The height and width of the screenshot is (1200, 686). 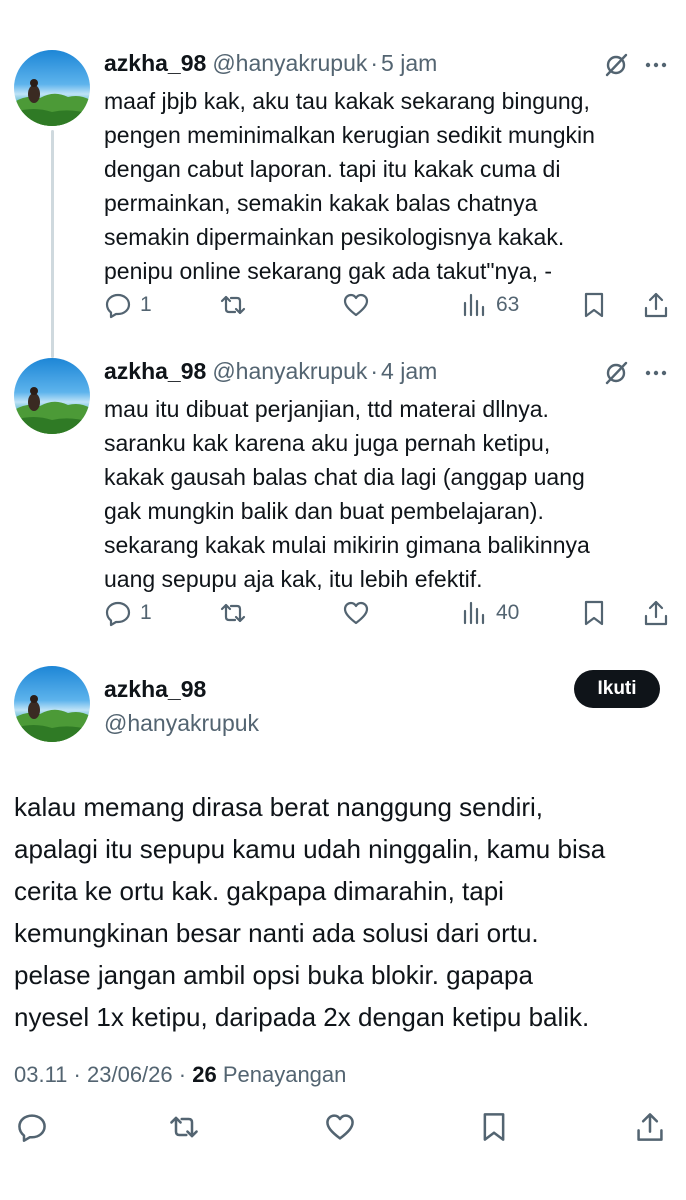 I want to click on timestamp: 4 jam, so click(x=409, y=371).